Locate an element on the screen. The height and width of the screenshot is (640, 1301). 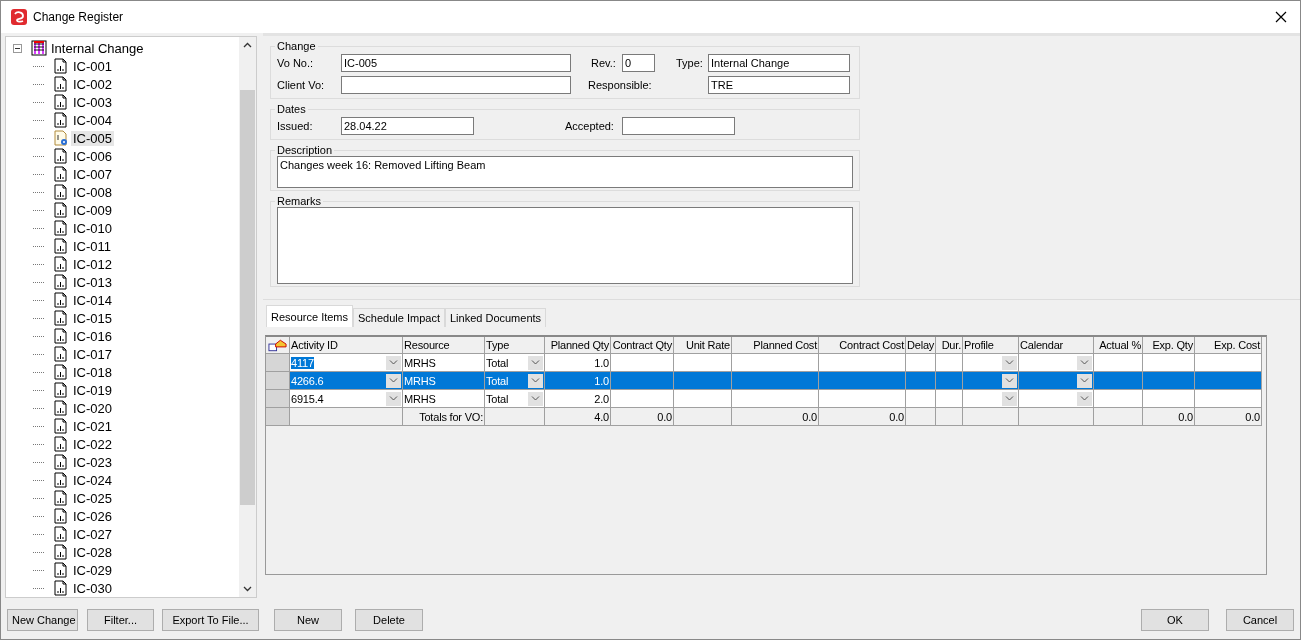
column-header: Resource is located at coordinates (444, 345).